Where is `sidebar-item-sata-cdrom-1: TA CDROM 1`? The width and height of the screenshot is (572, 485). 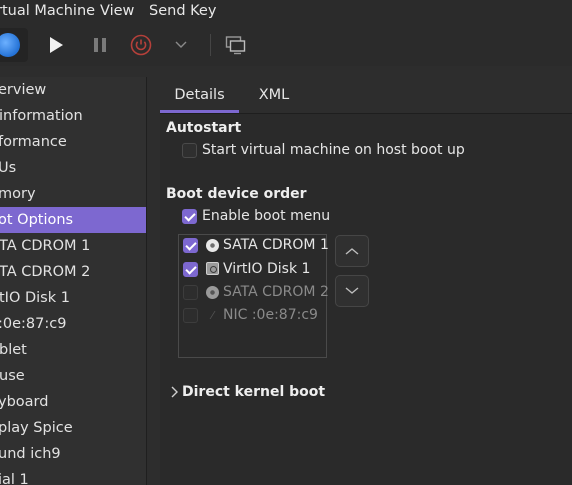 sidebar-item-sata-cdrom-1: TA CDROM 1 is located at coordinates (73, 246).